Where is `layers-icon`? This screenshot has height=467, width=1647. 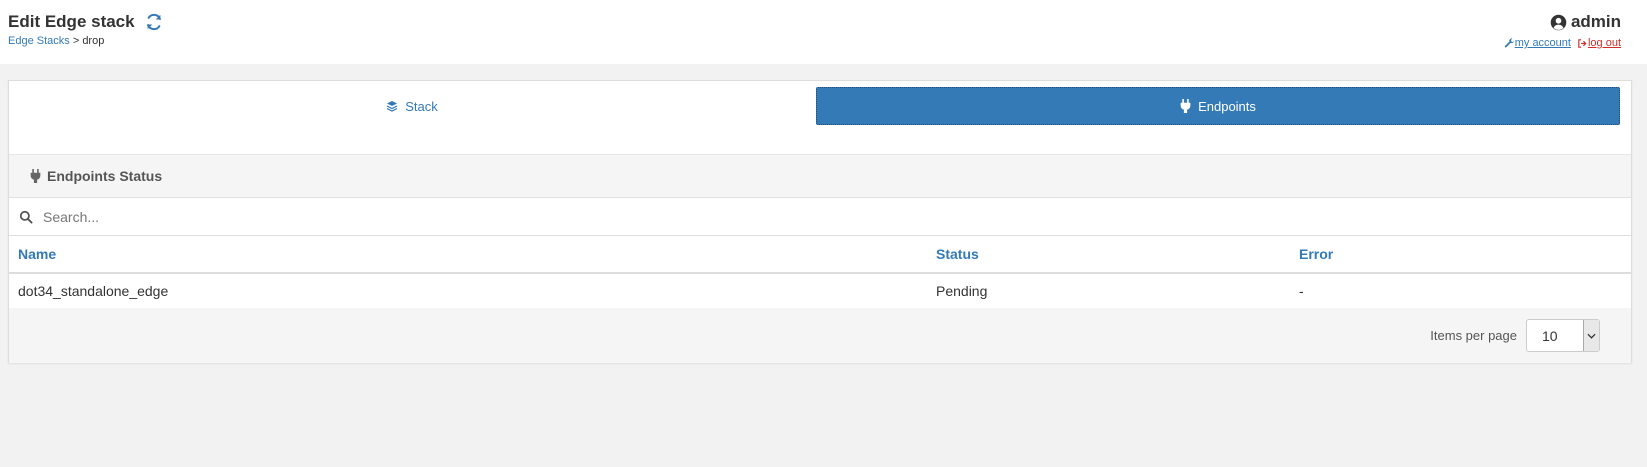 layers-icon is located at coordinates (392, 106).